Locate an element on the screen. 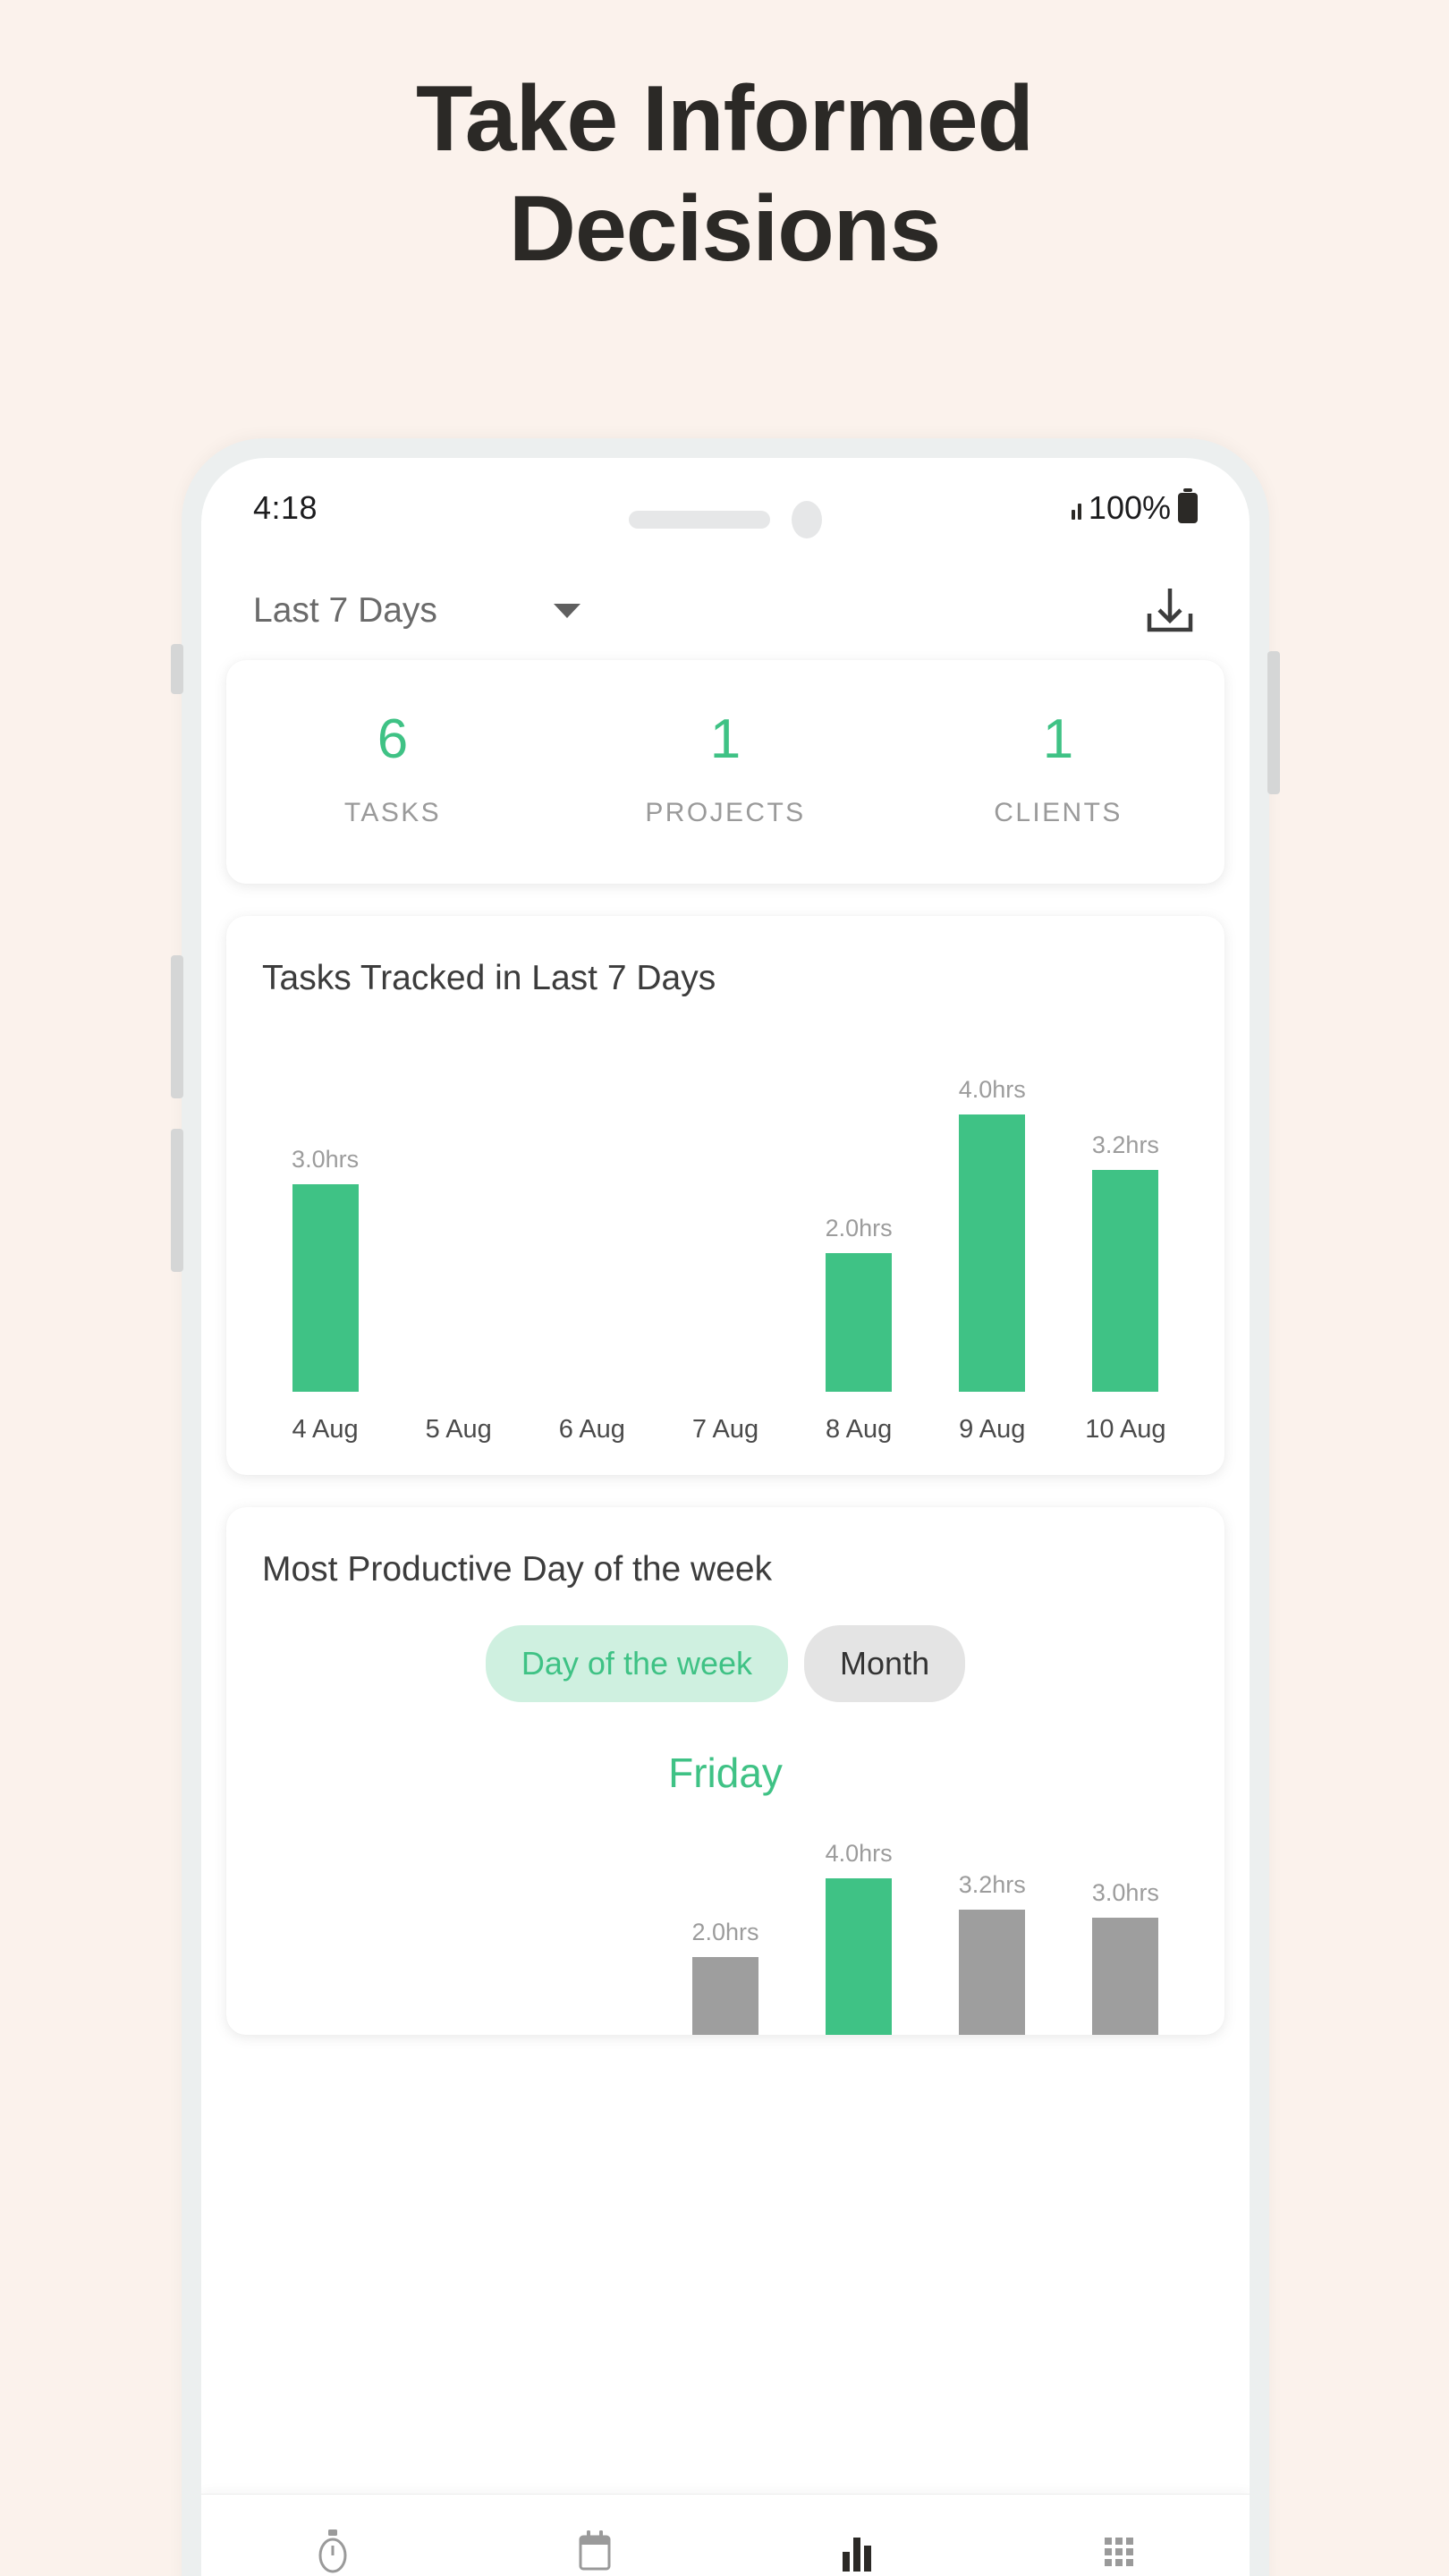 This screenshot has width=1449, height=2576. volume-down-button is located at coordinates (177, 1200).